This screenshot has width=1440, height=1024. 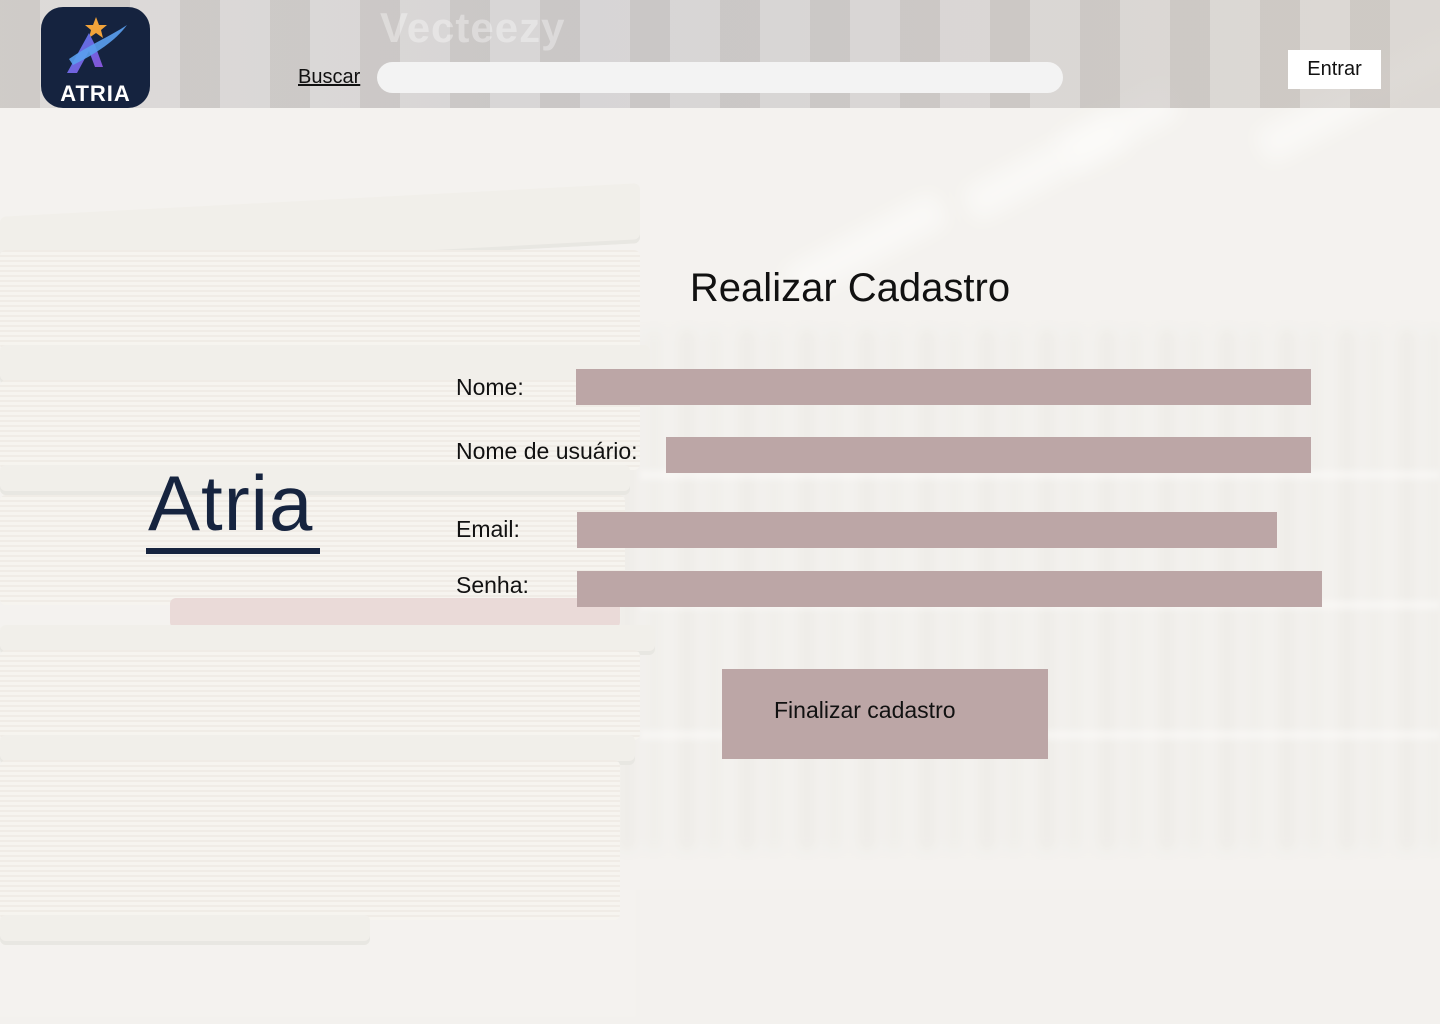 I want to click on atria-logo: ATRIA, so click(x=95, y=57).